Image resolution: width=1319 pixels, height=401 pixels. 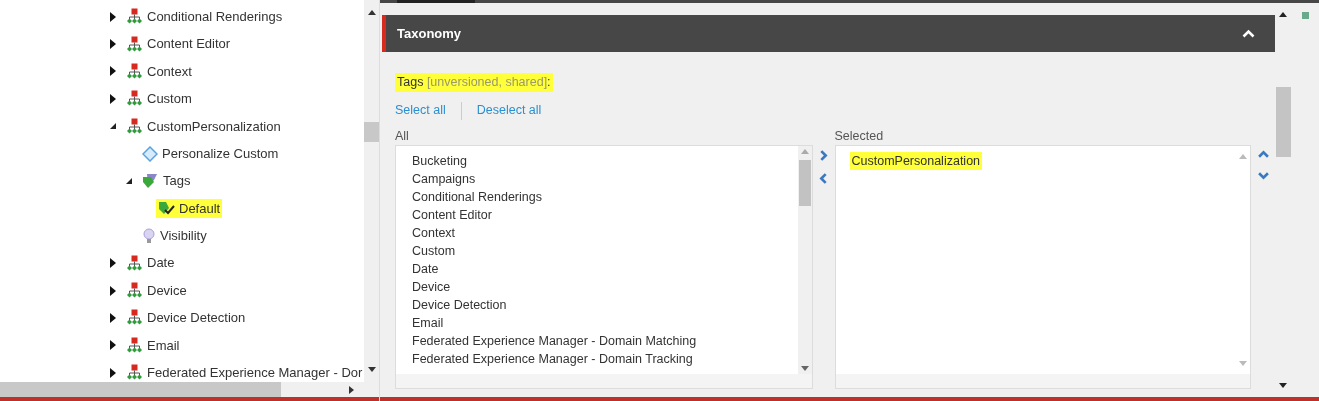 I want to click on list-option: Device Detection, so click(x=459, y=304).